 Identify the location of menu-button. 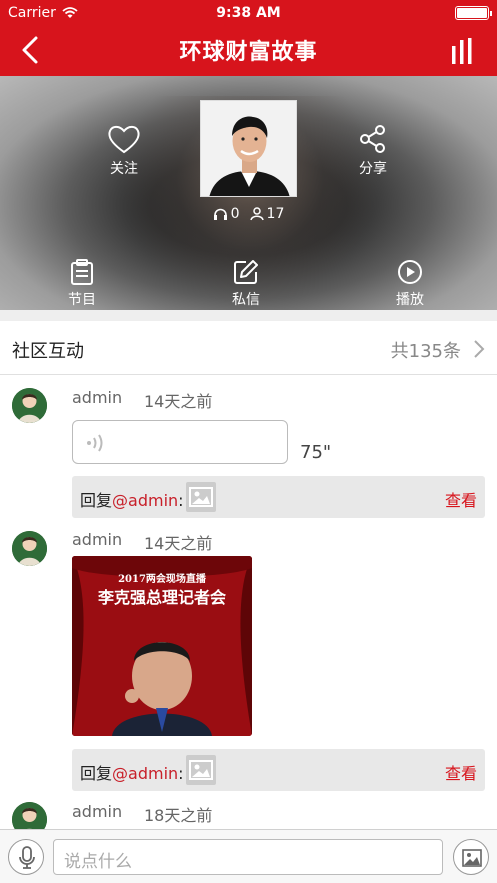
(462, 51).